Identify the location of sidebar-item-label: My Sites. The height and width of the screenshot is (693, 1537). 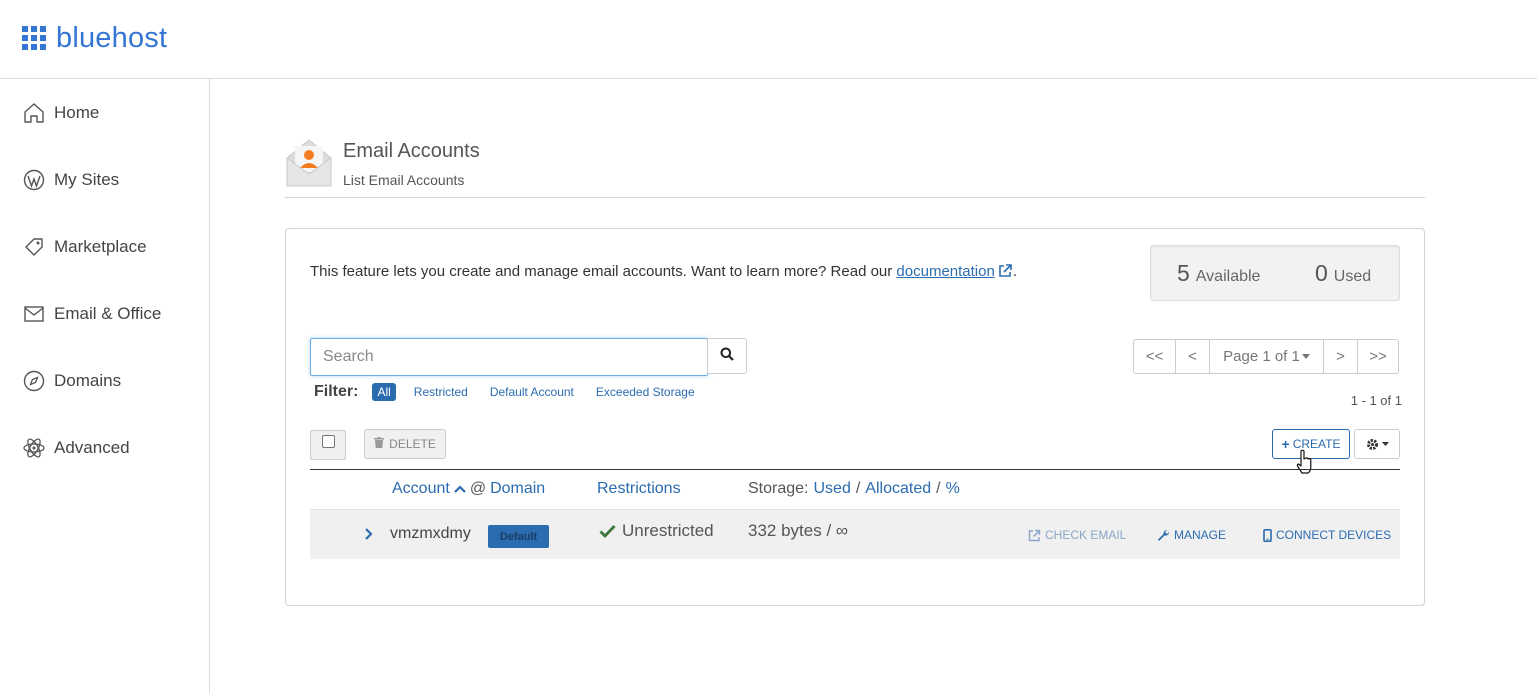
(87, 179).